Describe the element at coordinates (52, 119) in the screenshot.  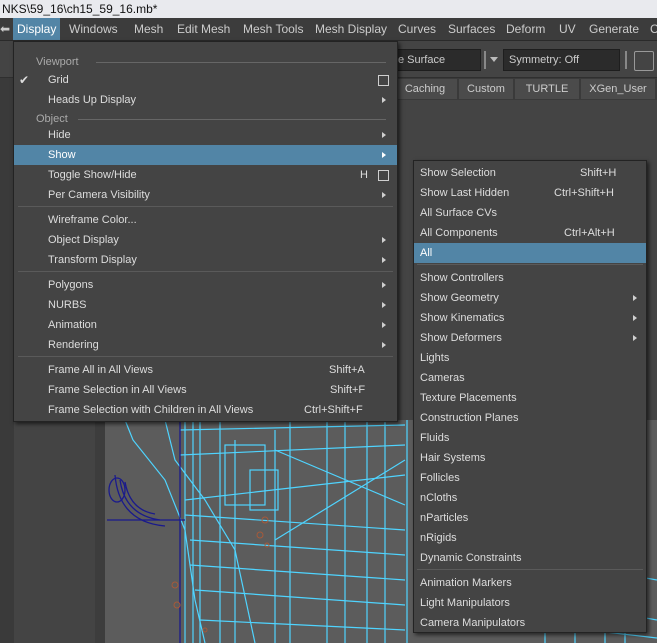
I see `section-object: Object` at that location.